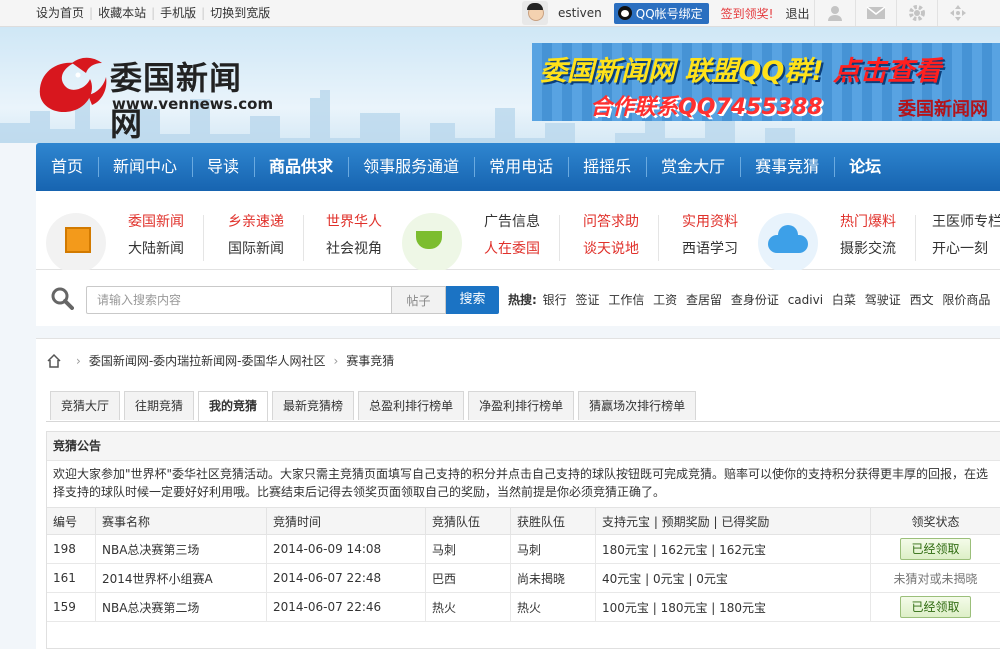  I want to click on breadcrumb: › 委国新闻网-委内瑞拉新闻网-委国华人网社区 › 赛事竞猜, so click(220, 361).